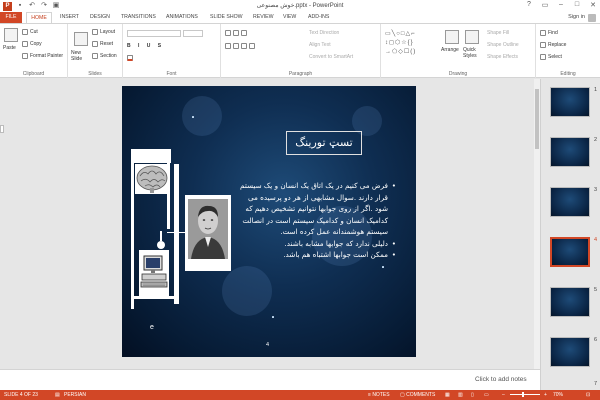 The width and height of the screenshot is (600, 400). I want to click on comments-button: ▢ COMMENTS, so click(417, 395).